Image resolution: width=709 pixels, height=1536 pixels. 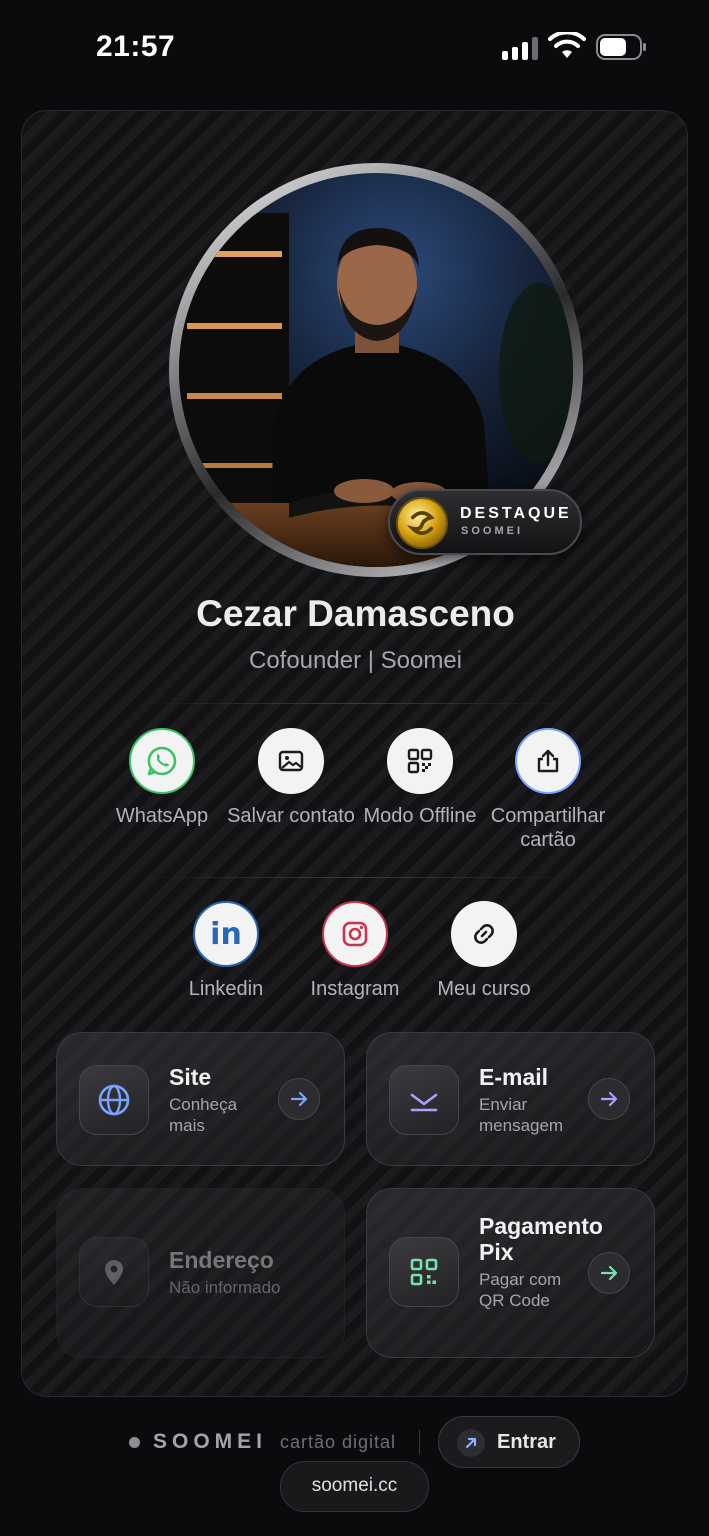 I want to click on image-icon, so click(x=291, y=761).